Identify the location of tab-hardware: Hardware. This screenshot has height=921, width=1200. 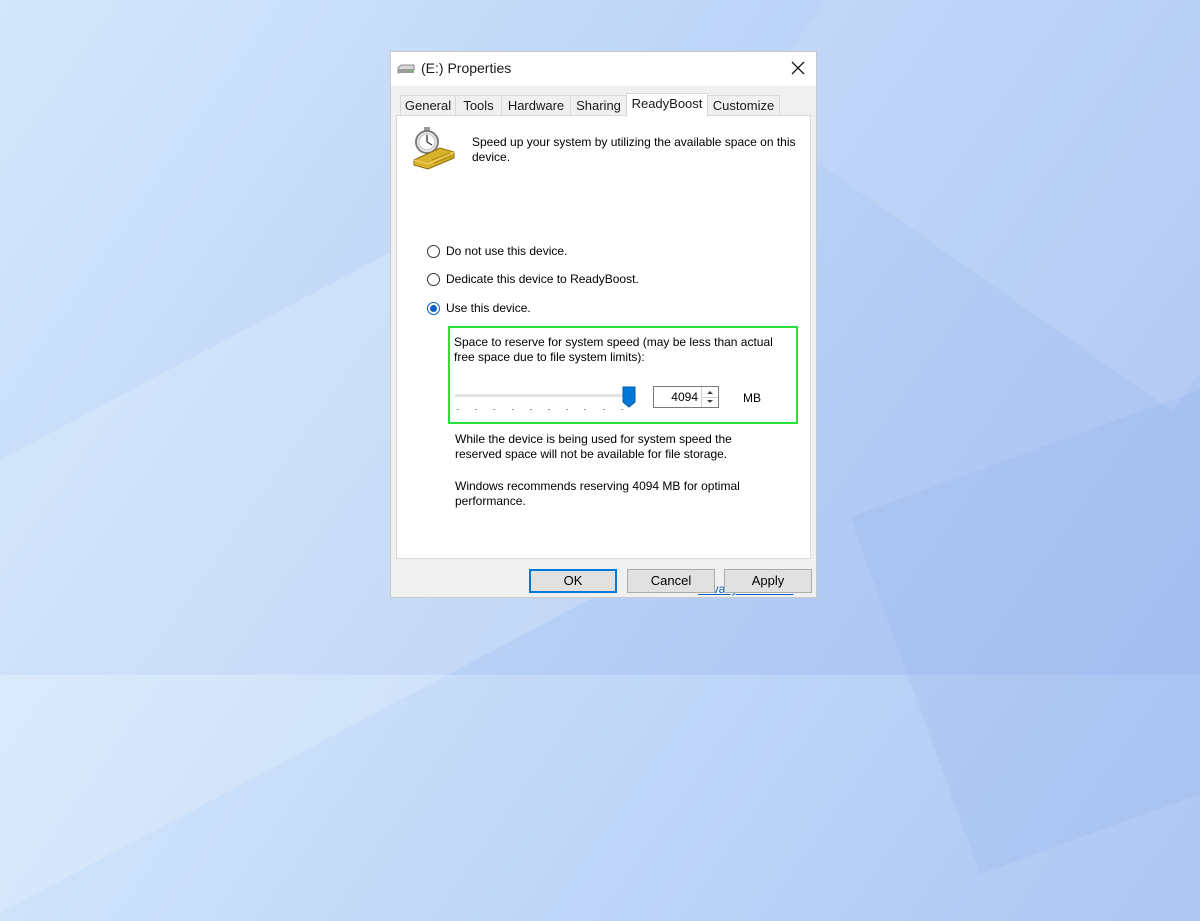
(536, 105).